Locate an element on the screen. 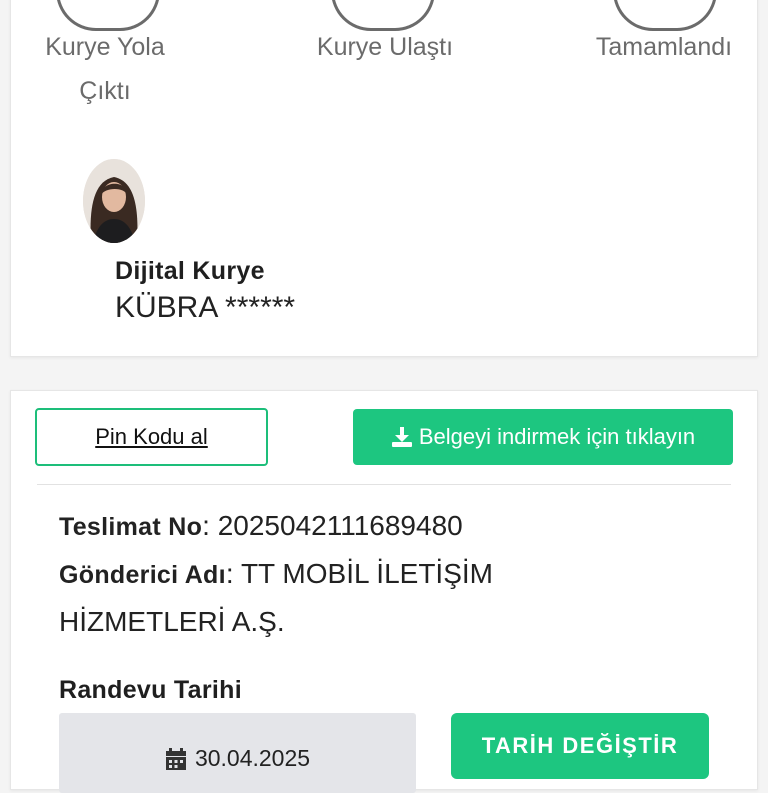 The image size is (768, 793). delivery-number: Teslimat No: 2025042111689480 is located at coordinates (261, 526).